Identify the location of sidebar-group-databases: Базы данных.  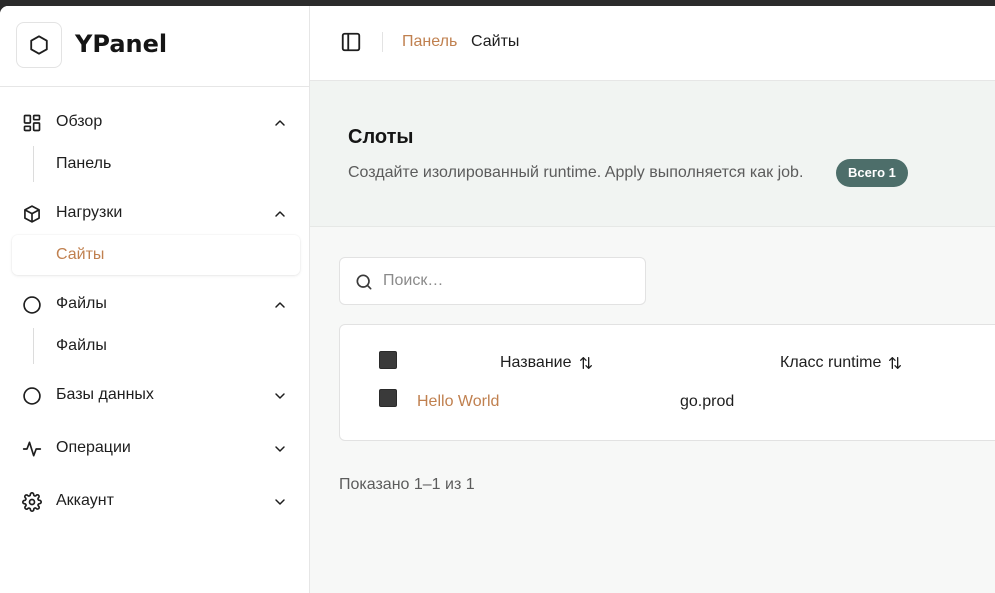
(156, 396).